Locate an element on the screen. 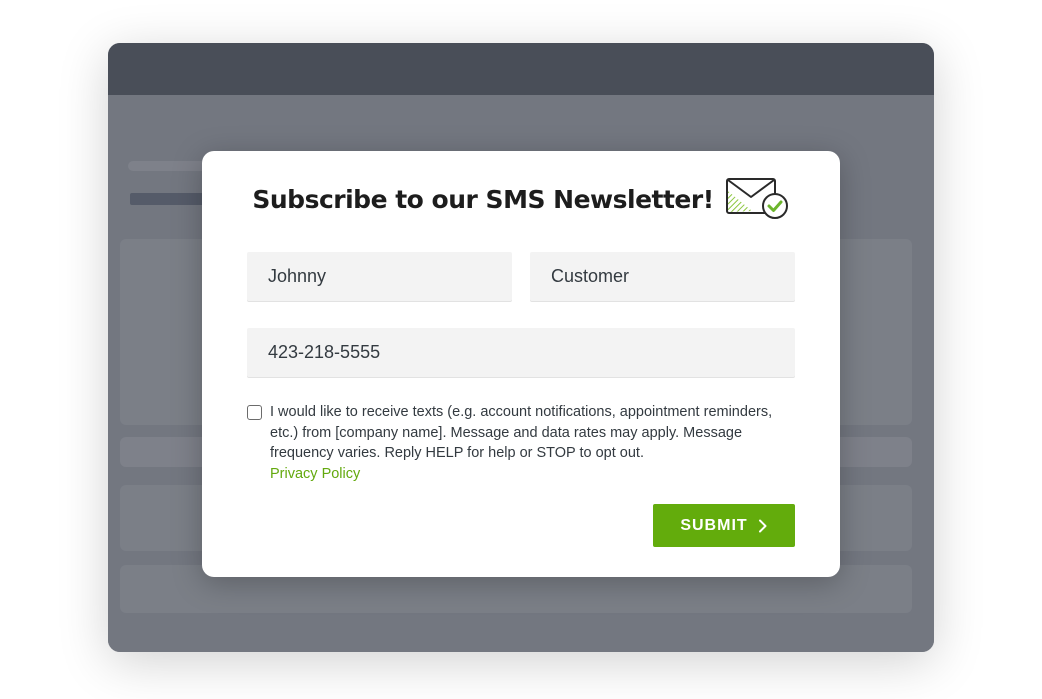 This screenshot has height=699, width=1042. envelope-check-icon is located at coordinates (756, 198).